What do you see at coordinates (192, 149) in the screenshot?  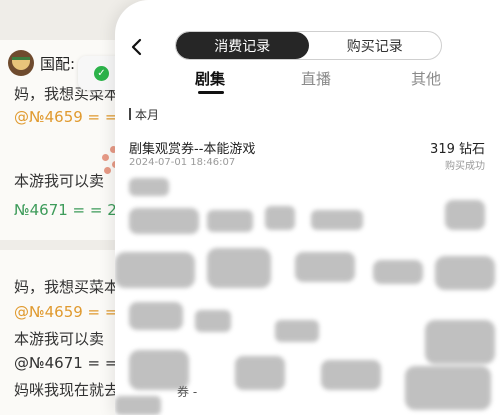 I see `record-name: 剧集观赏券--本能游戏` at bounding box center [192, 149].